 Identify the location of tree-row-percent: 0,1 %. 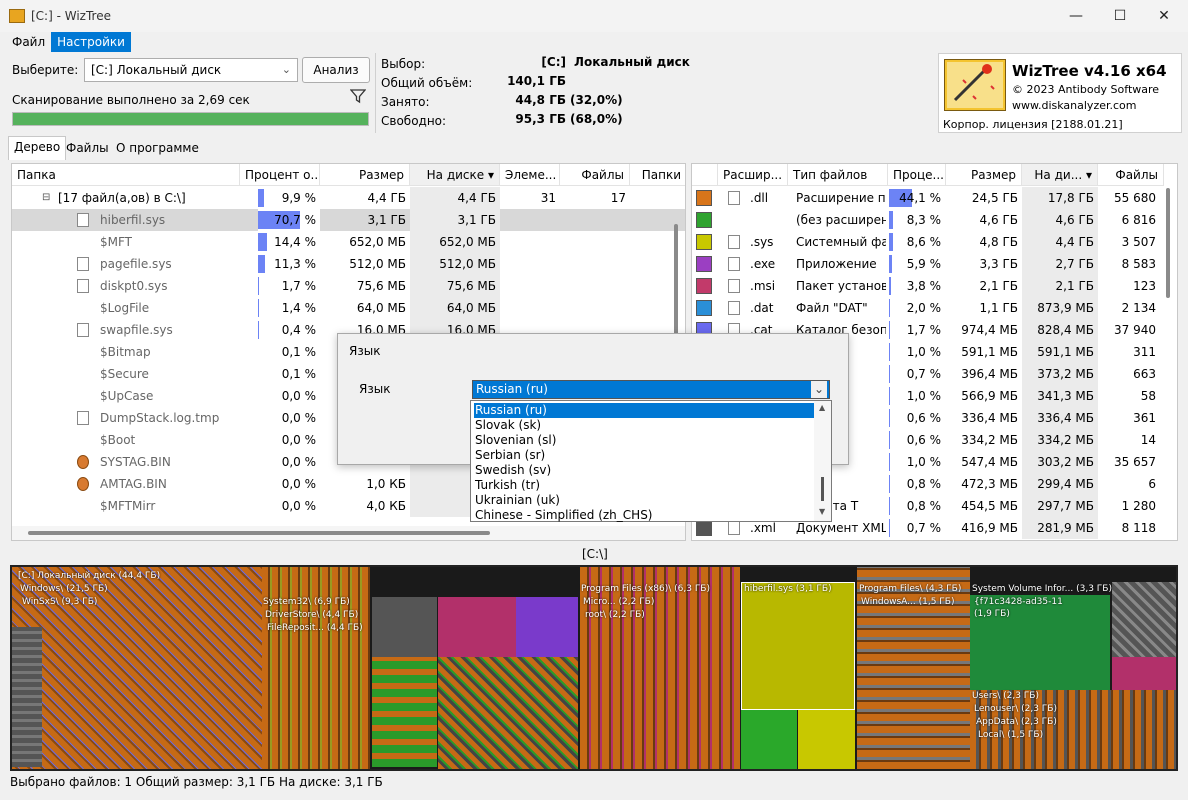
(289, 374).